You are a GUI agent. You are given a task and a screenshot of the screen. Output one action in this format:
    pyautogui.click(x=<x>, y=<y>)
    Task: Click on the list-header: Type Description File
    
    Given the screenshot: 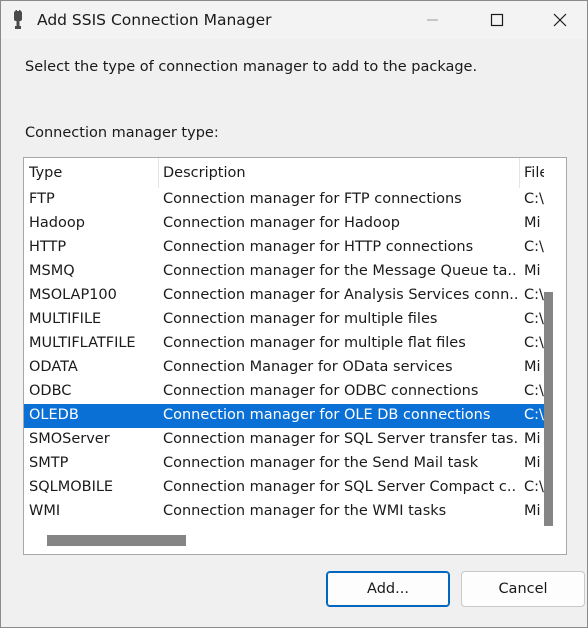 What is the action you would take?
    pyautogui.click(x=284, y=173)
    